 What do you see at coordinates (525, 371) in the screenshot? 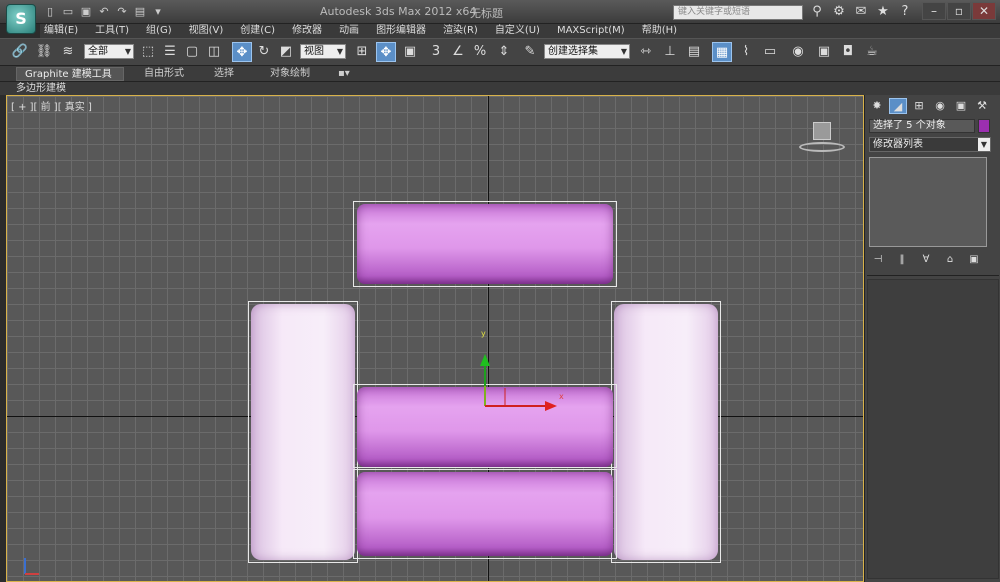
I see `move-gizmo: y x` at bounding box center [525, 371].